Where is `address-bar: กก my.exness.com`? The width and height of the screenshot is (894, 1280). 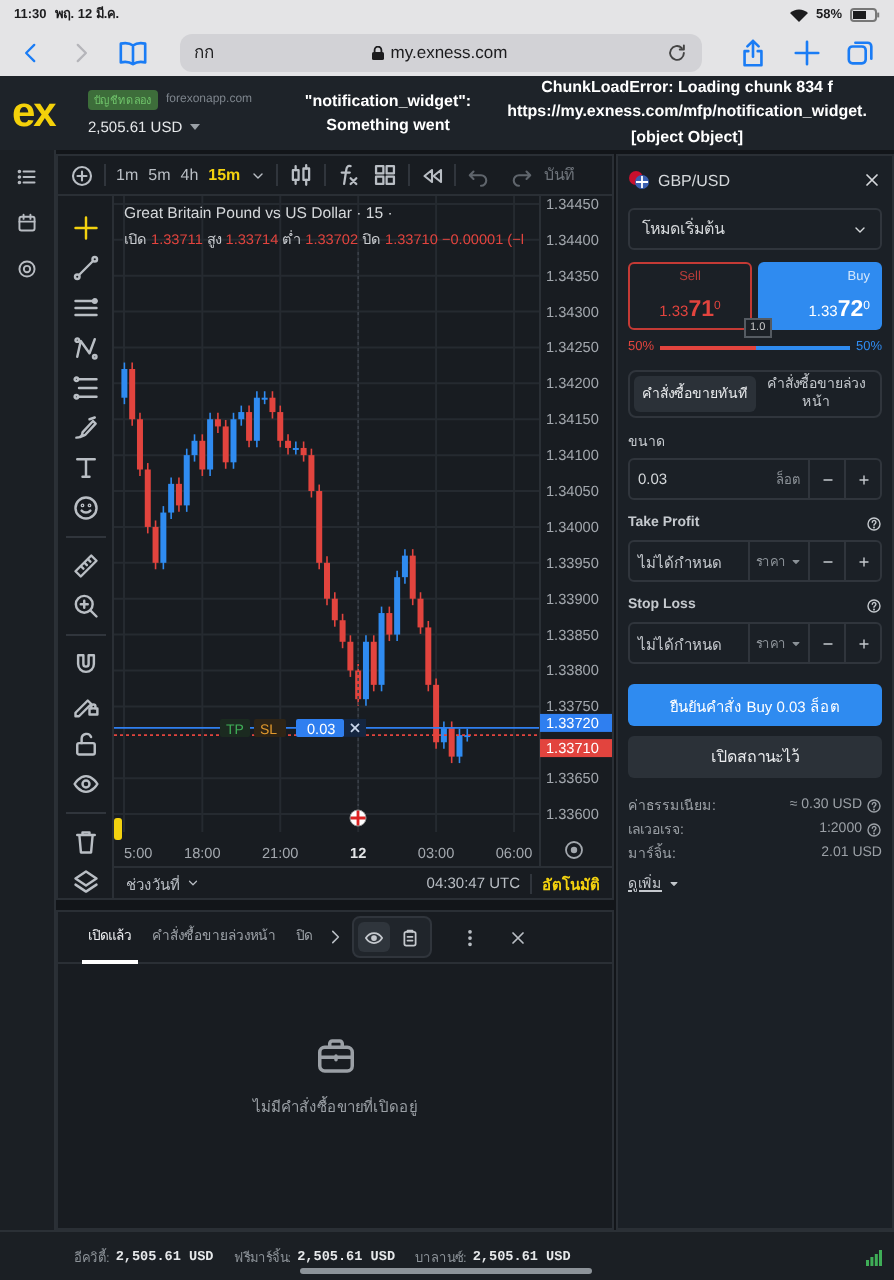 address-bar: กก my.exness.com is located at coordinates (441, 52).